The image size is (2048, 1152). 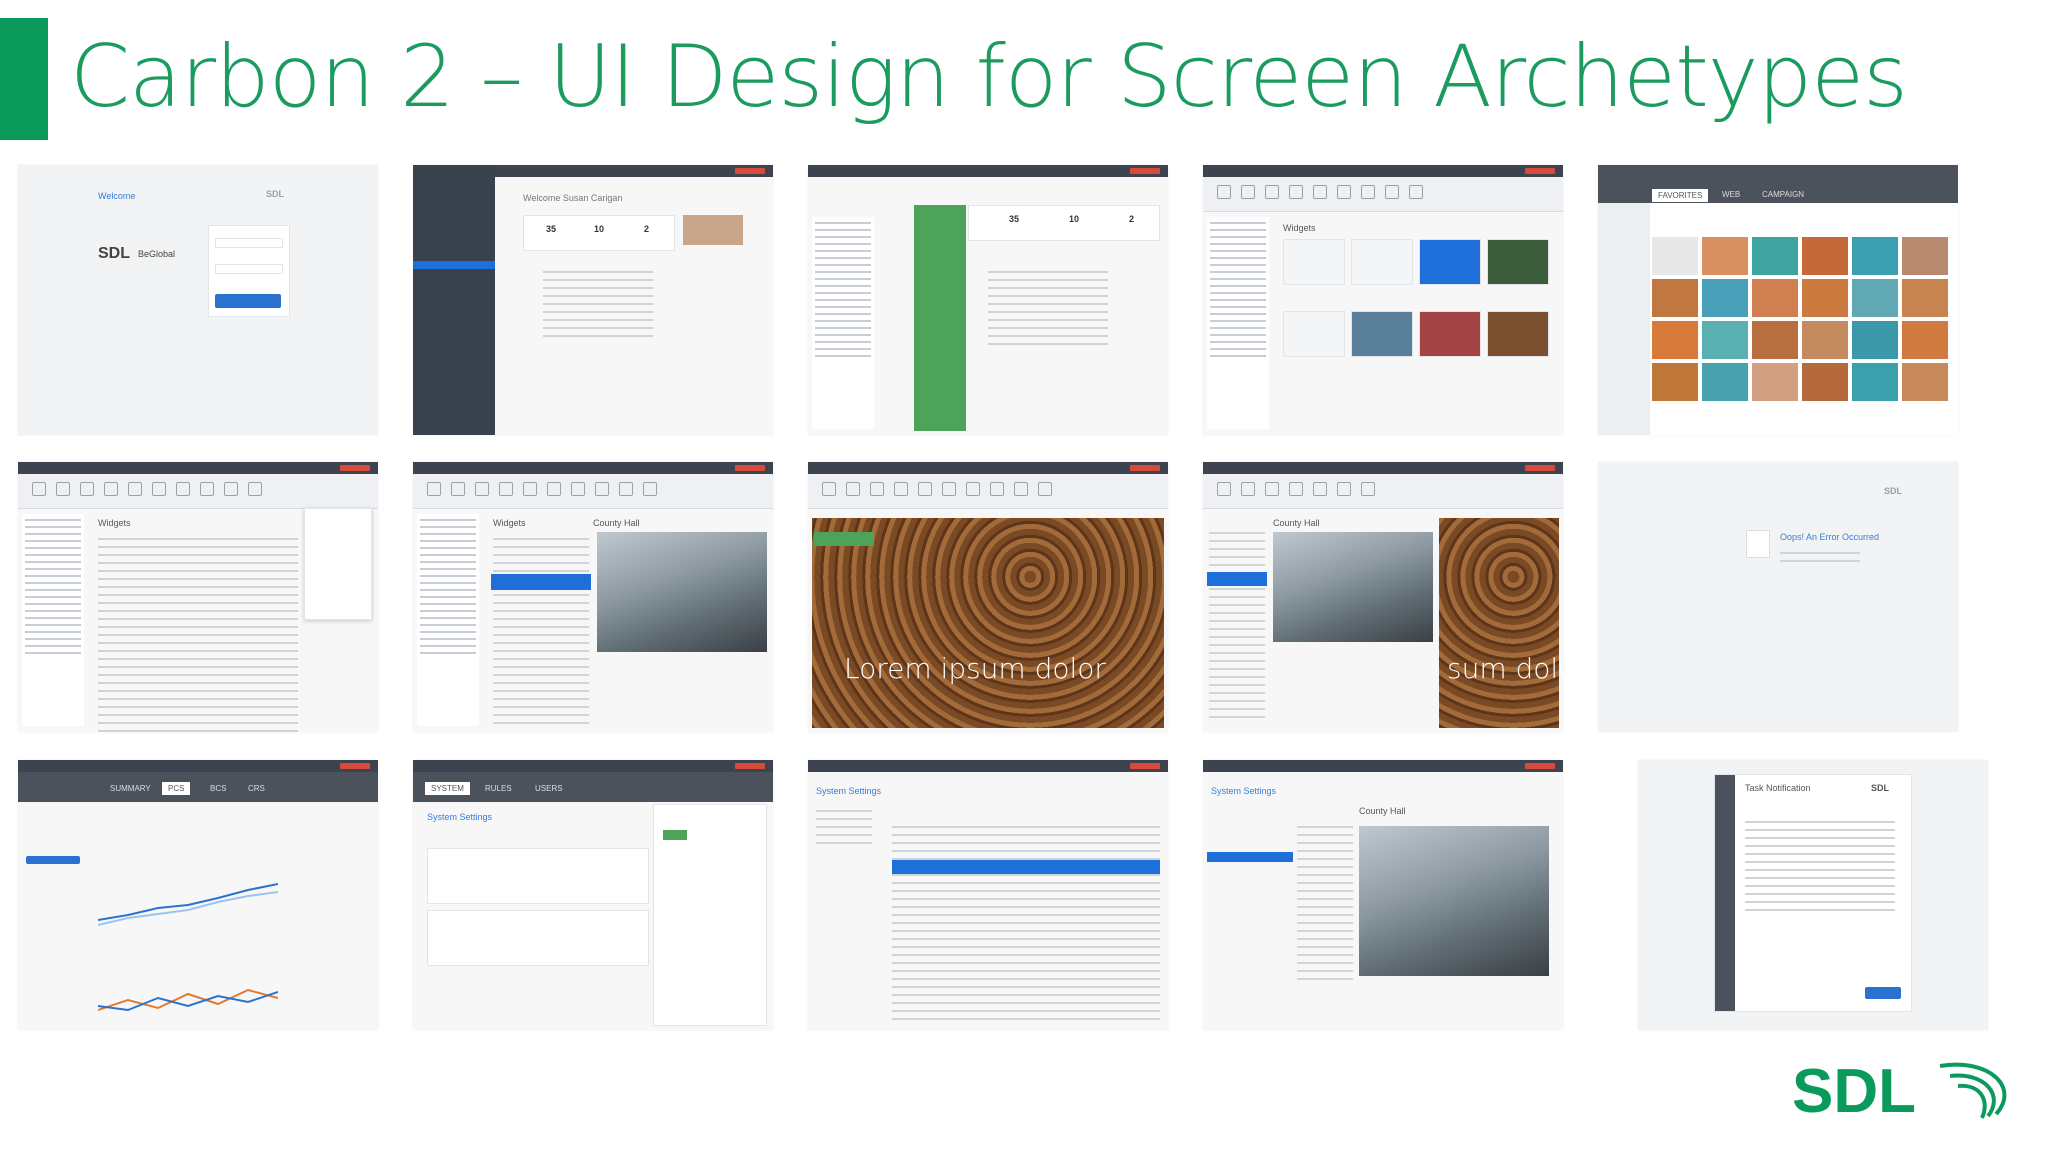 I want to click on split-selected-row, so click(x=1237, y=579).